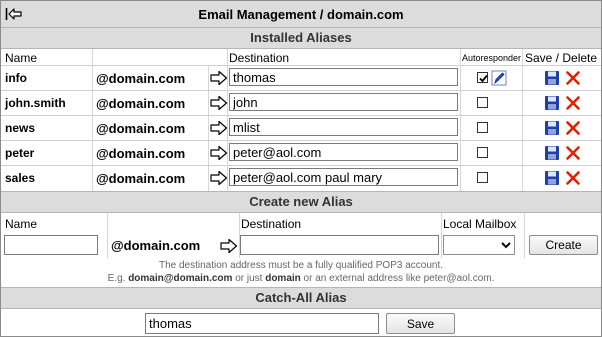 The width and height of the screenshot is (602, 337). What do you see at coordinates (479, 245) in the screenshot?
I see `local-mailbox-select` at bounding box center [479, 245].